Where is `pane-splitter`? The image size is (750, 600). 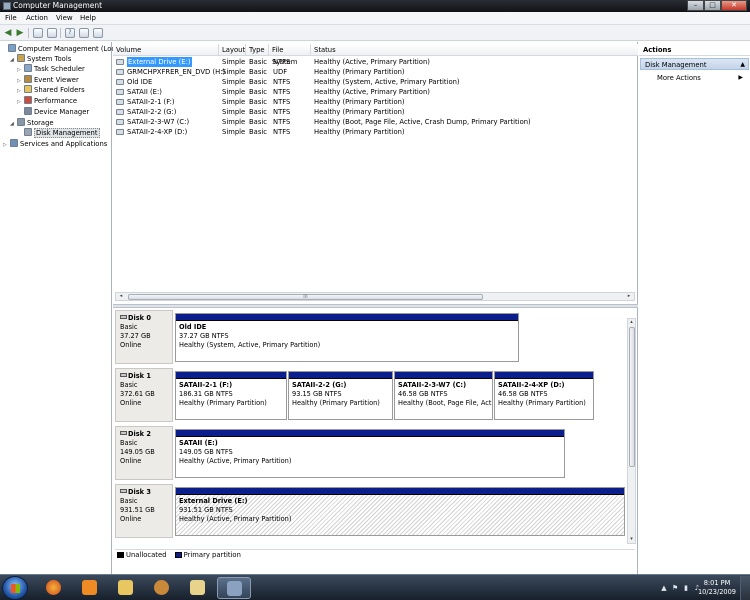 pane-splitter is located at coordinates (375, 306).